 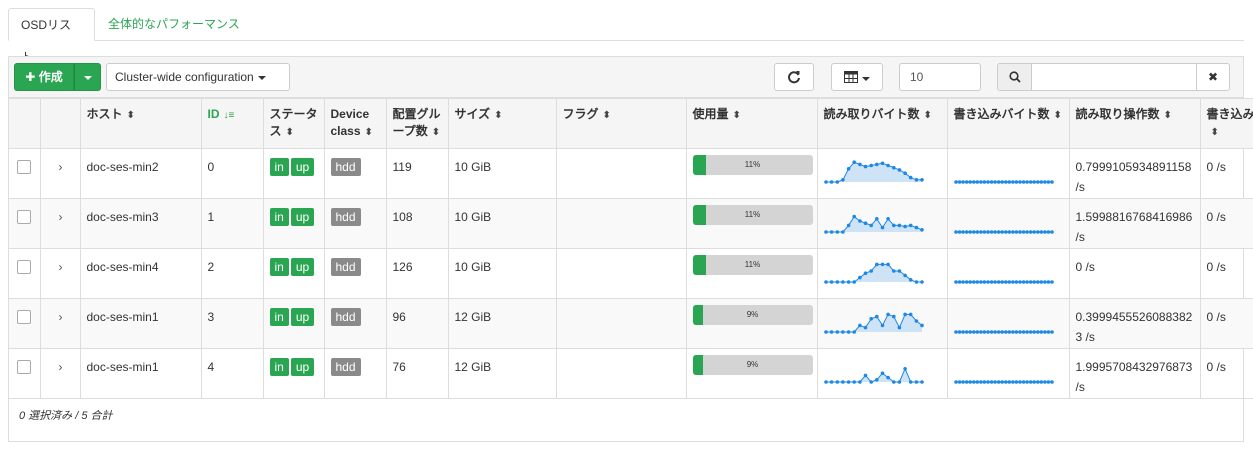 What do you see at coordinates (882, 123) in the screenshot?
I see `column-header-read-bytes: 読み取りバイト数 ⬍` at bounding box center [882, 123].